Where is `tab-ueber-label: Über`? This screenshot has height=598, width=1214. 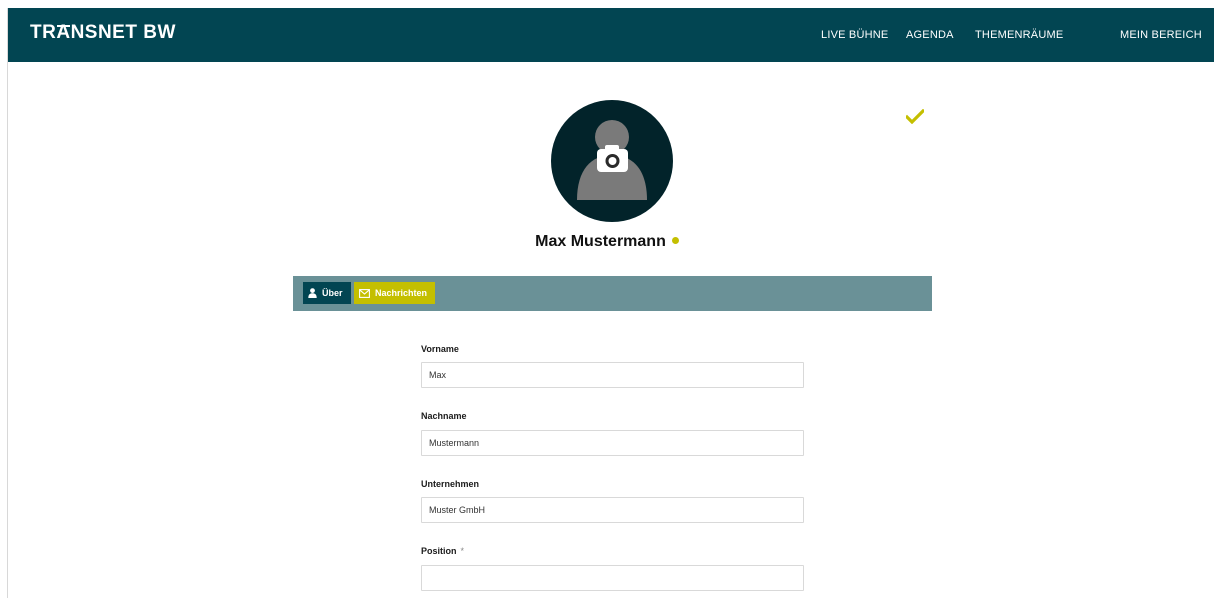 tab-ueber-label: Über is located at coordinates (332, 293).